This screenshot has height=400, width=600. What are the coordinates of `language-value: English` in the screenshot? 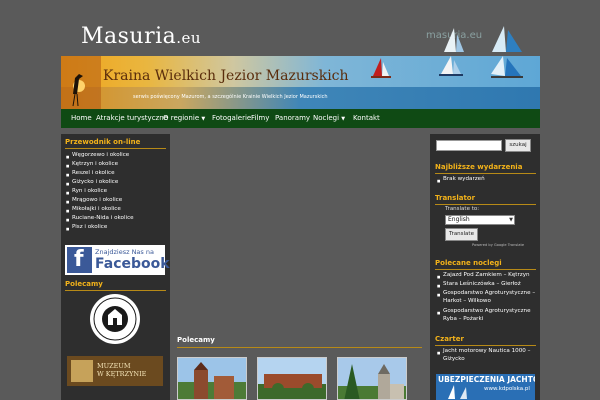 It's located at (459, 219).